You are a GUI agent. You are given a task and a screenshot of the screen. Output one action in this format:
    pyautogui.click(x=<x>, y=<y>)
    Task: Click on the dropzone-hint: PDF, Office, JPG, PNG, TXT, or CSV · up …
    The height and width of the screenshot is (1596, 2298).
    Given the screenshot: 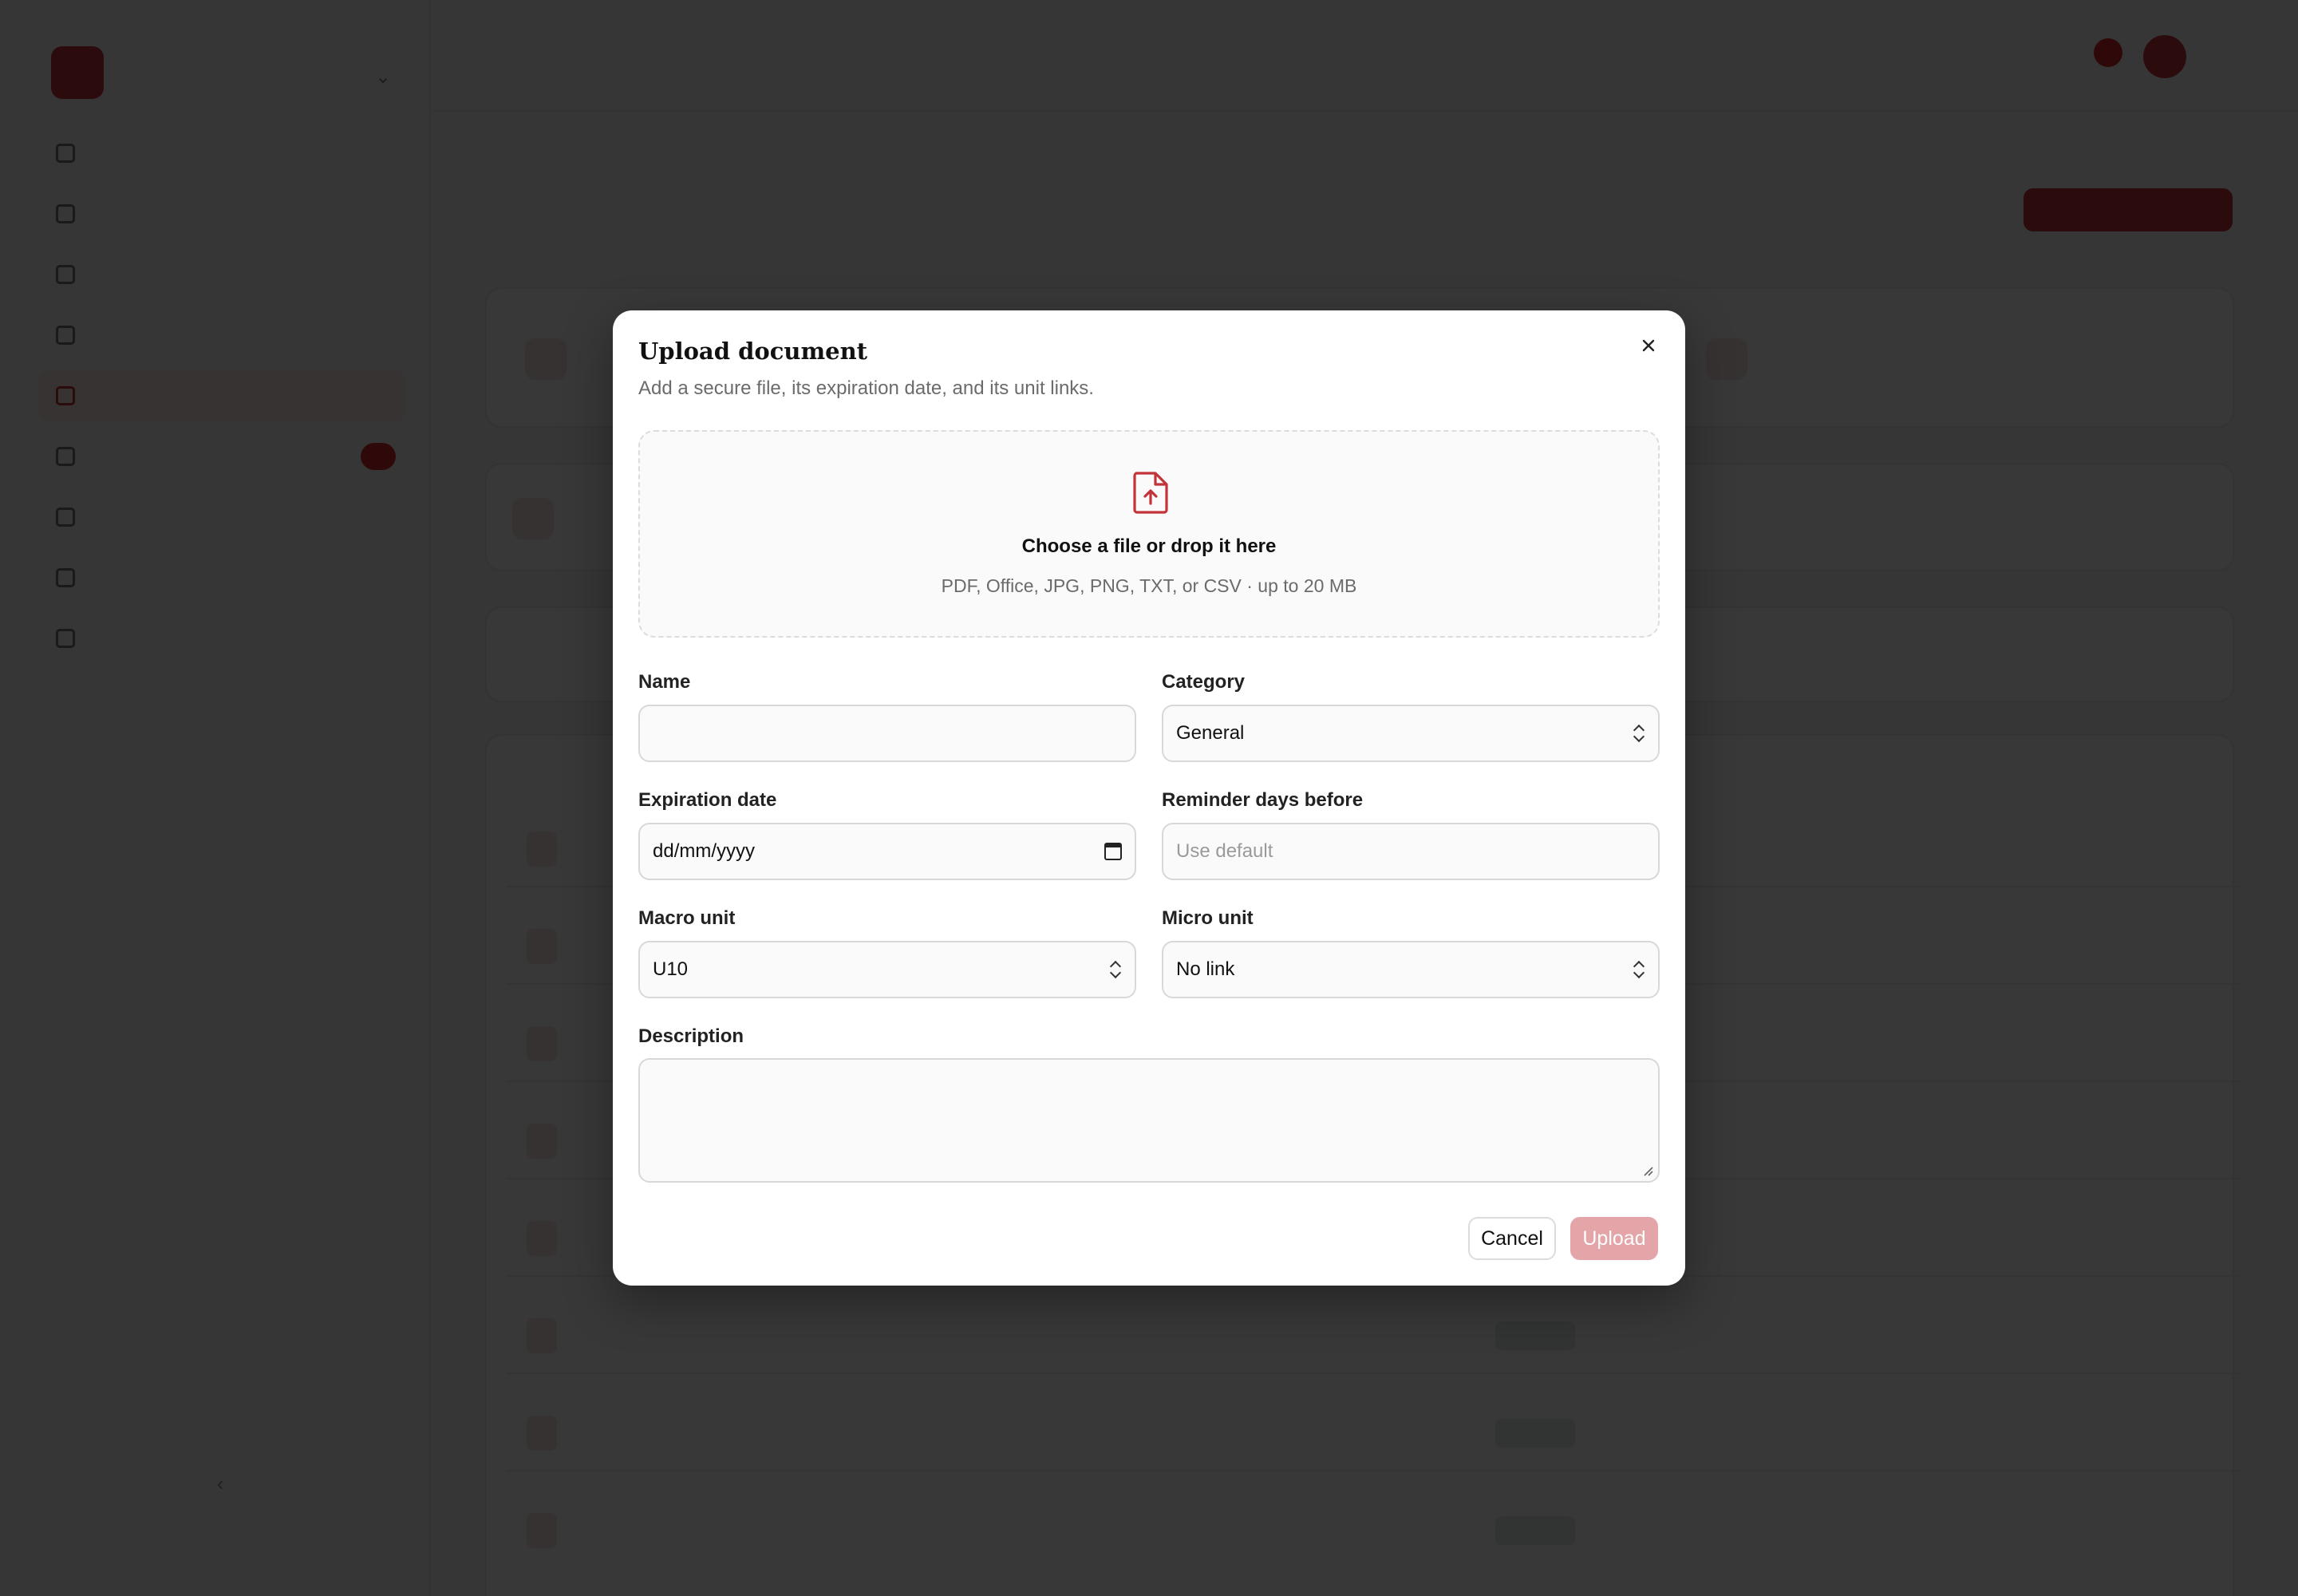 What is the action you would take?
    pyautogui.click(x=1149, y=585)
    